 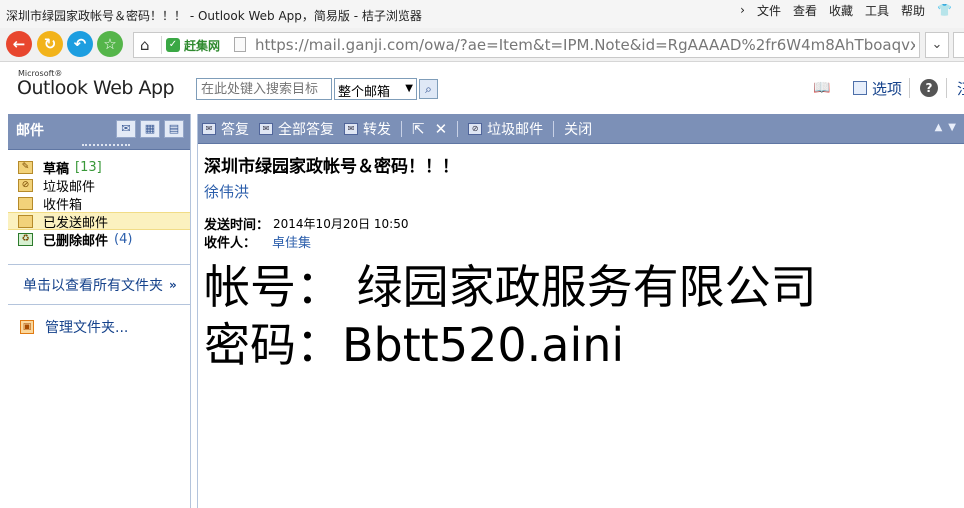 I want to click on message-subject: 深圳市绿园家政帐号＆密码！！！, so click(x=331, y=167).